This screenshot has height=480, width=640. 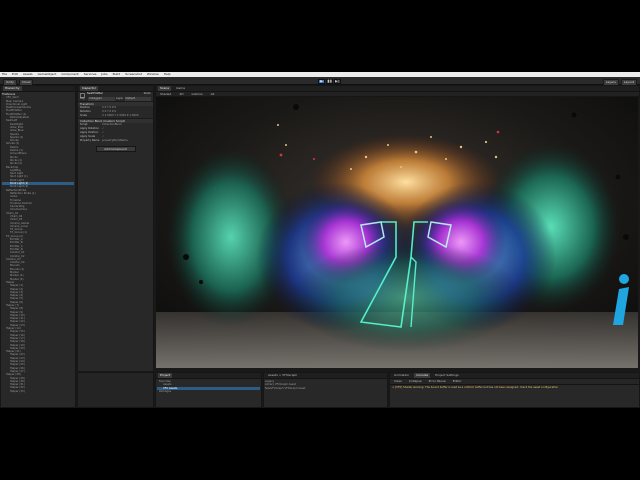 I want to click on hierarchy-item: Helper (33), so click(x=38, y=391).